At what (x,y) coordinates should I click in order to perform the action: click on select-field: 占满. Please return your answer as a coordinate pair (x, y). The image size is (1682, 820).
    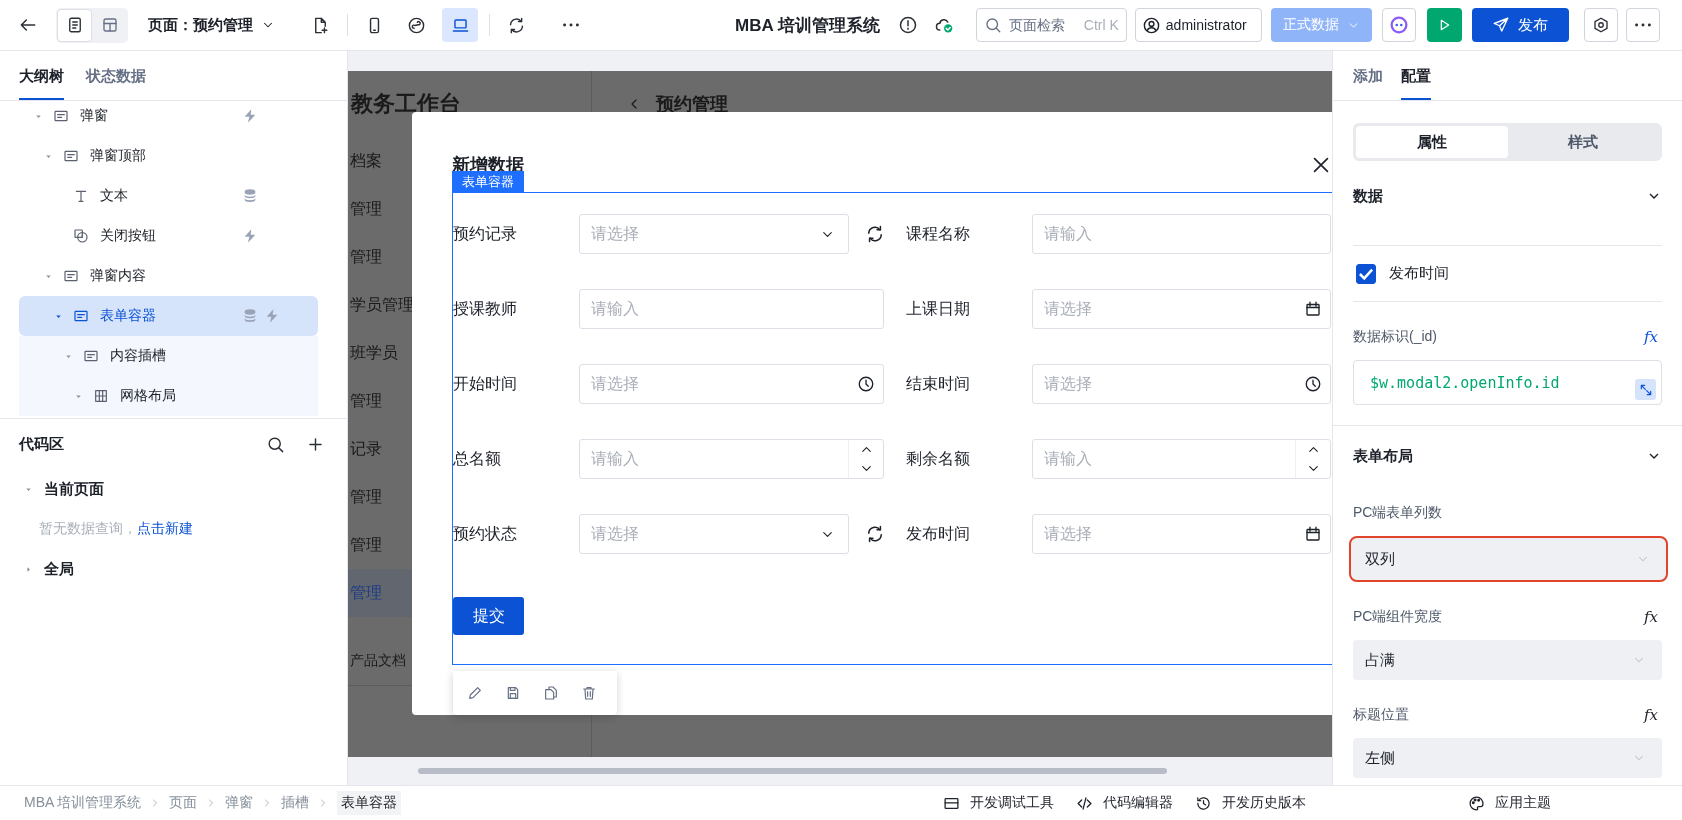
    Looking at the image, I should click on (1507, 660).